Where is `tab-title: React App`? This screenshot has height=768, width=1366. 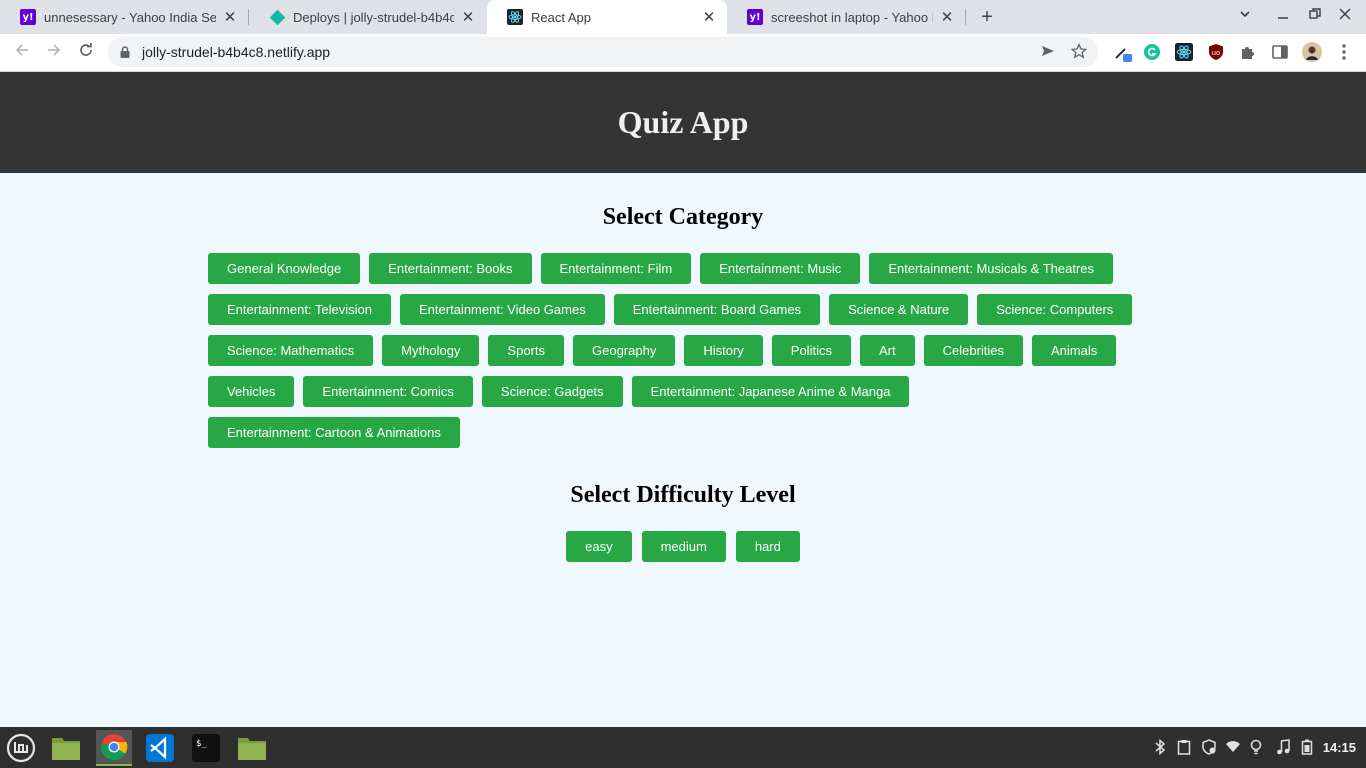
tab-title: React App is located at coordinates (561, 17).